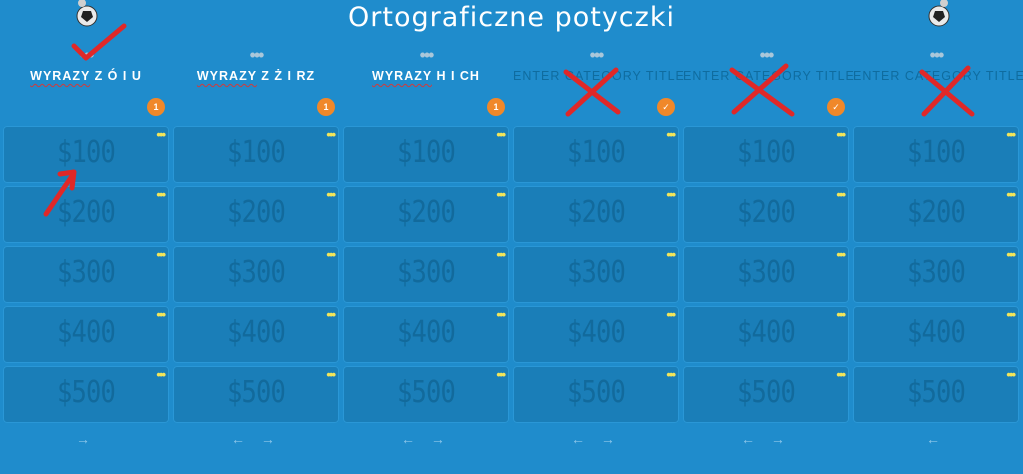  I want to click on point-value: $200, so click(426, 212).